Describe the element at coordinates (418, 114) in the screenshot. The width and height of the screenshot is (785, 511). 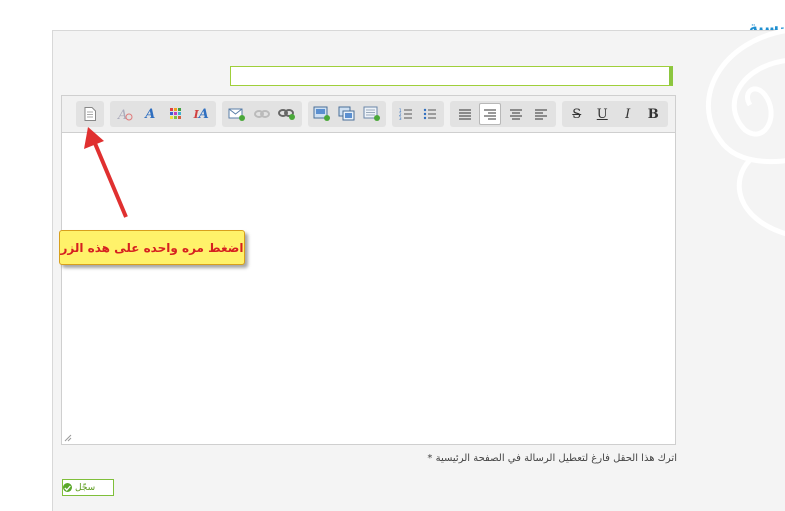
I see `toolbar-group-lists: 123` at that location.